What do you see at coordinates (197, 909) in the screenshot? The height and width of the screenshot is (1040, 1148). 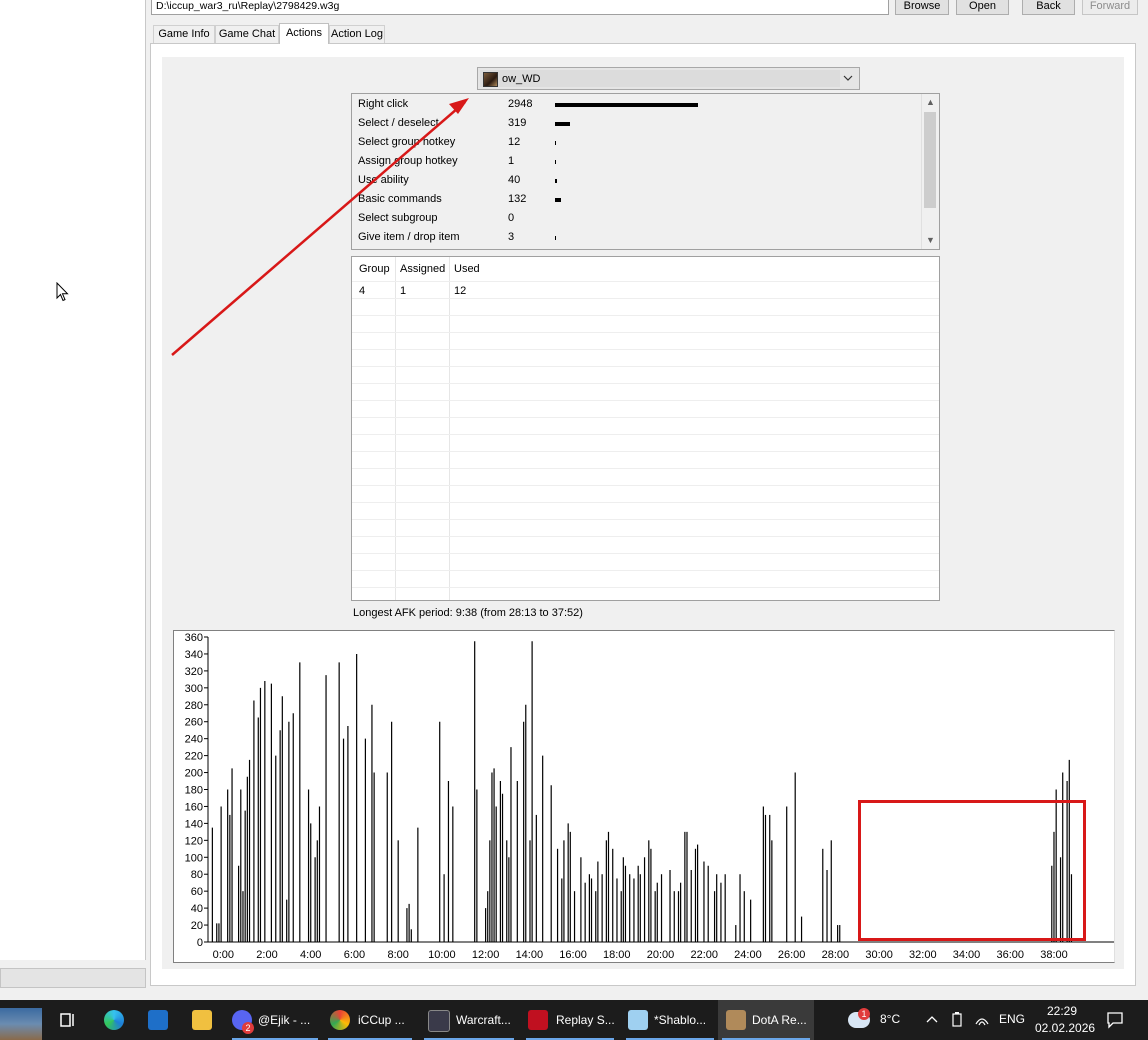 I see `y-tick-label: 40` at bounding box center [197, 909].